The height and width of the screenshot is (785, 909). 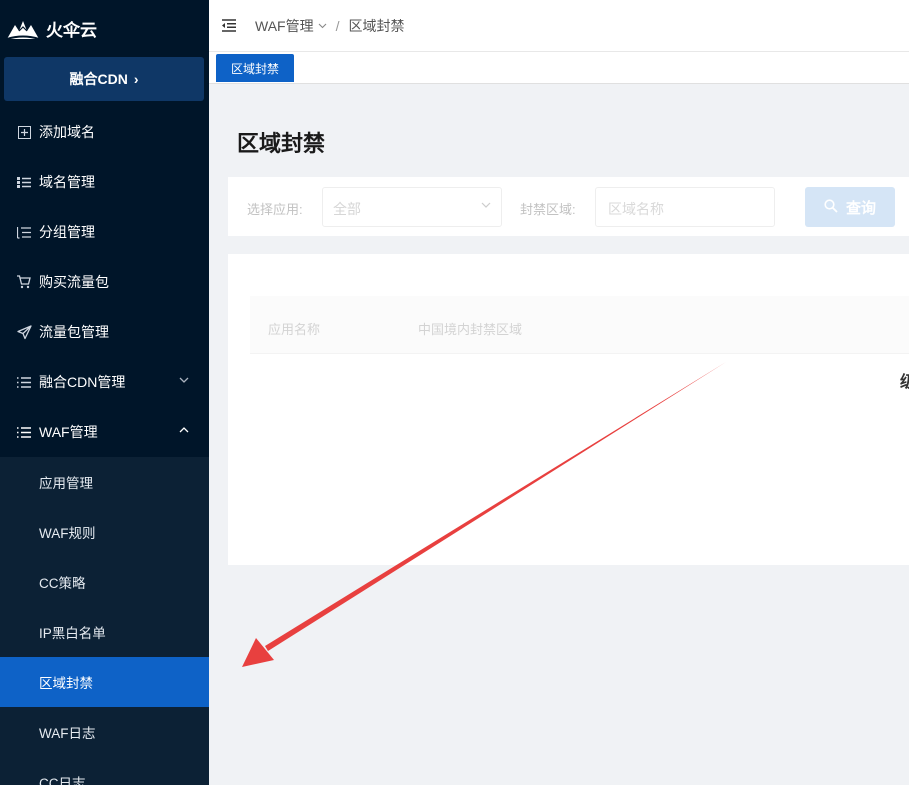 I want to click on send-icon, so click(x=24, y=332).